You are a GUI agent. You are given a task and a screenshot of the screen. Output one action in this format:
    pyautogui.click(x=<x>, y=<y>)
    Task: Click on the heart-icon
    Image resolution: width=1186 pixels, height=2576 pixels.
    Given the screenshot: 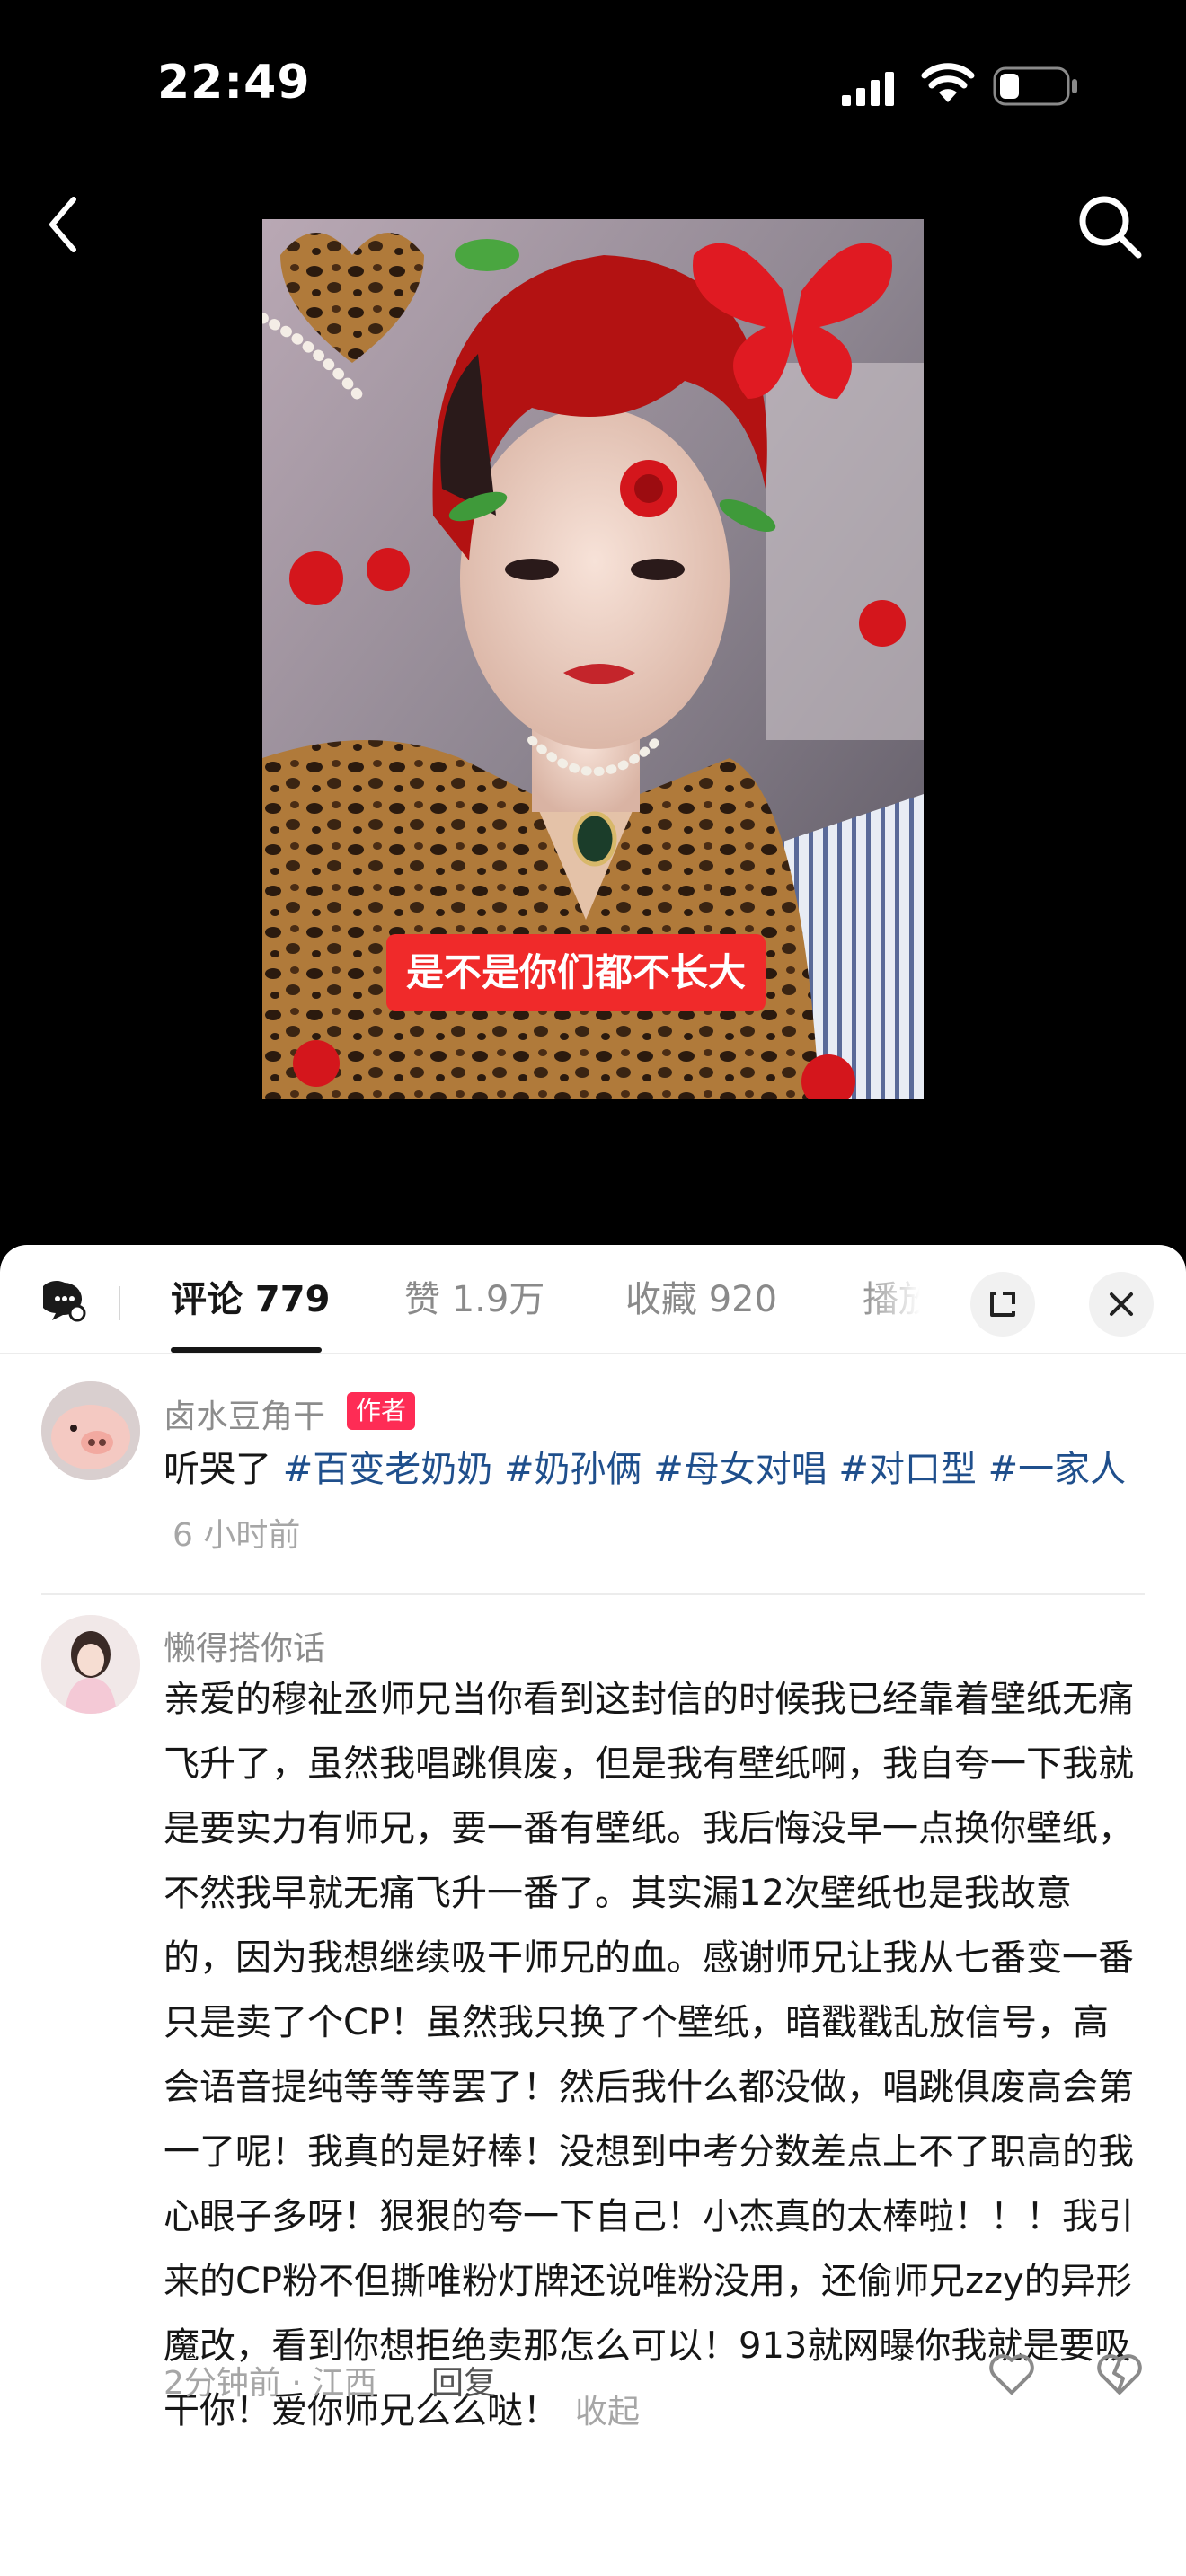 What is the action you would take?
    pyautogui.click(x=1012, y=2373)
    